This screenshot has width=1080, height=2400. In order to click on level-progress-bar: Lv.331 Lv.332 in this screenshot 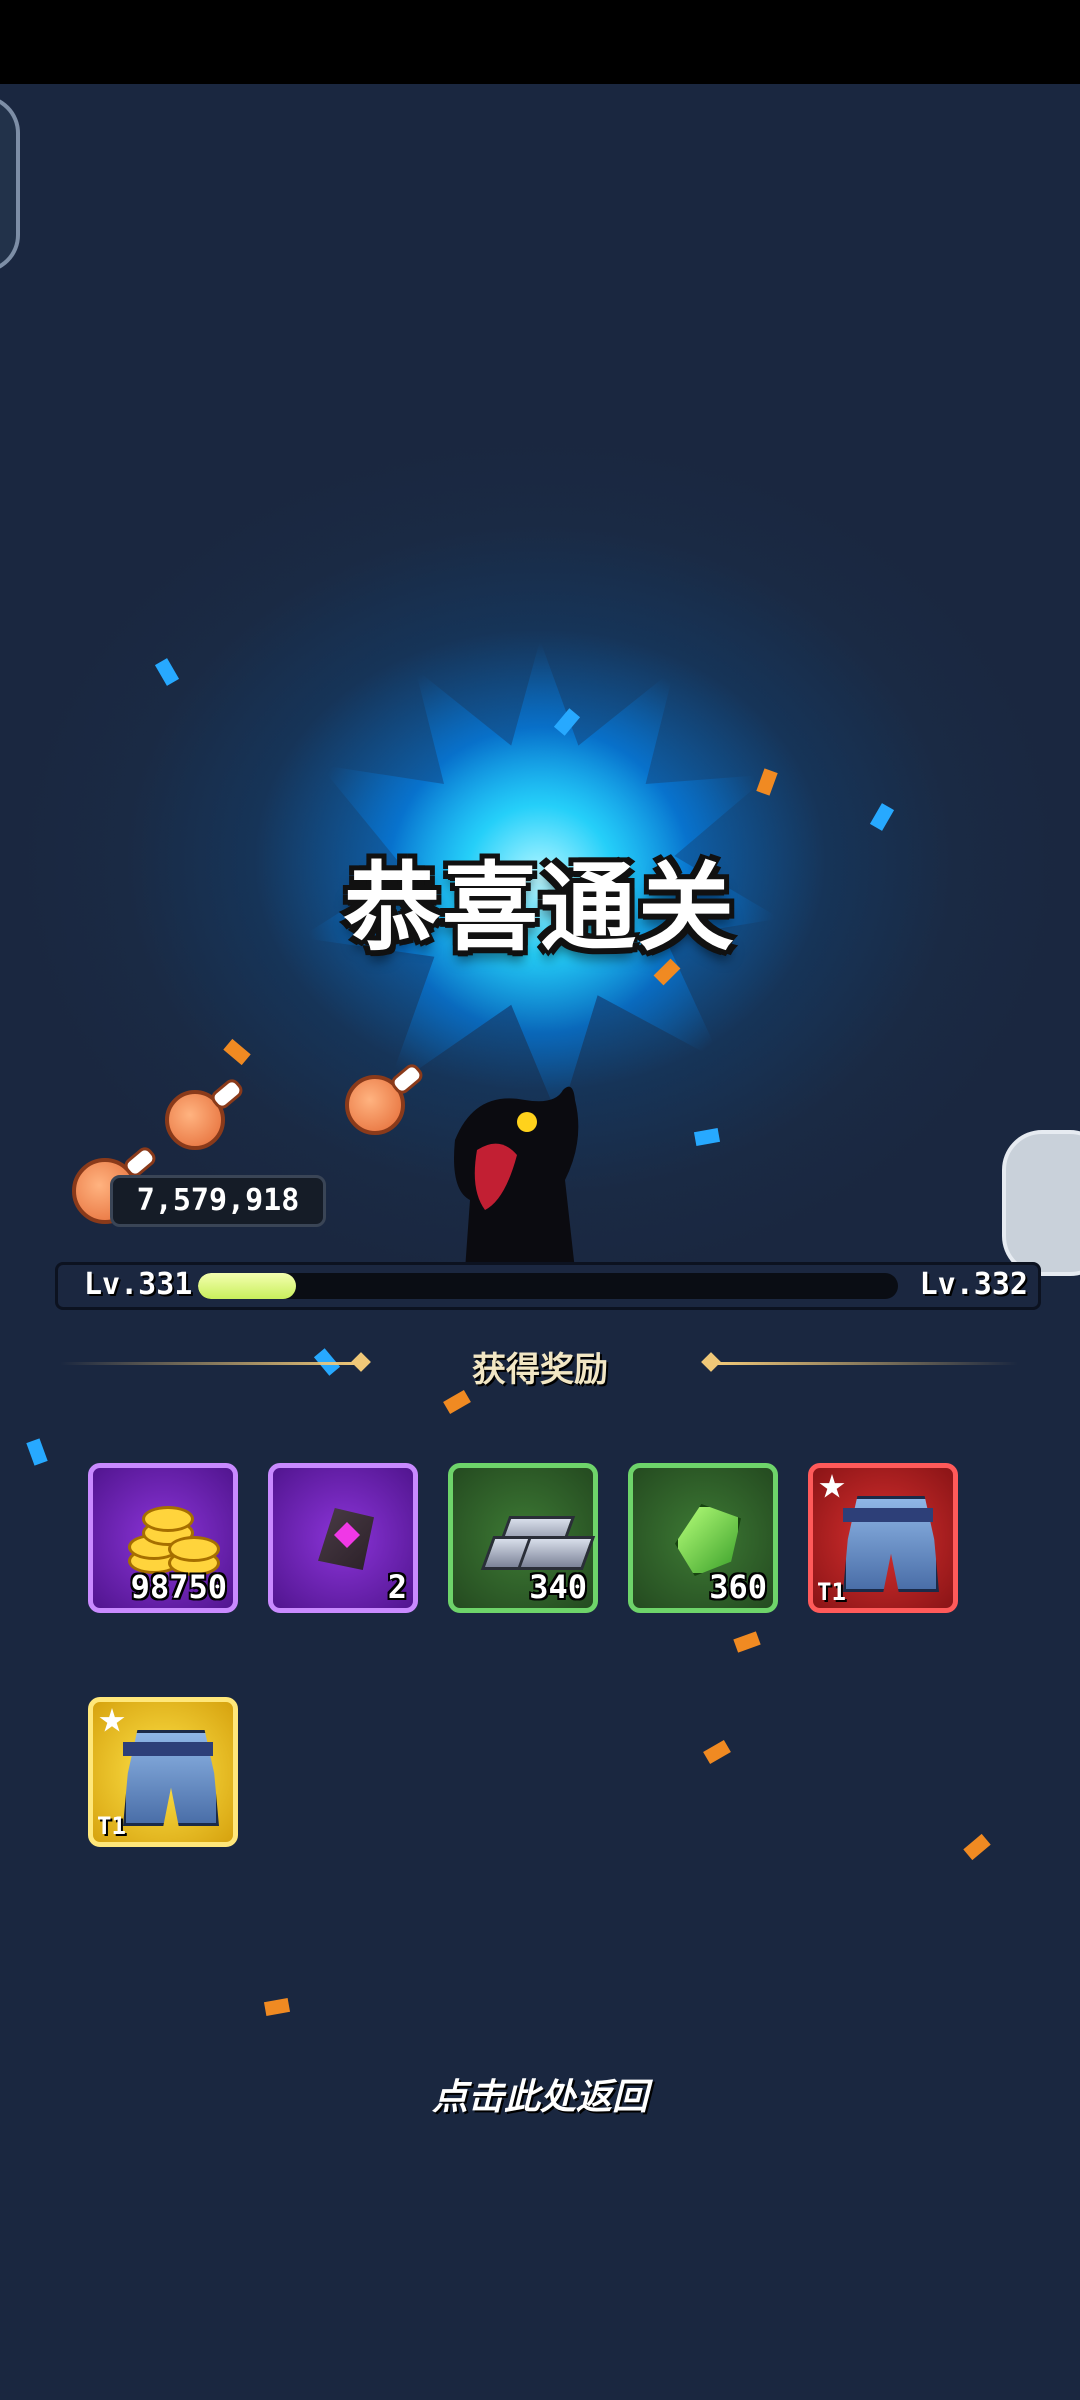, I will do `click(548, 1286)`.